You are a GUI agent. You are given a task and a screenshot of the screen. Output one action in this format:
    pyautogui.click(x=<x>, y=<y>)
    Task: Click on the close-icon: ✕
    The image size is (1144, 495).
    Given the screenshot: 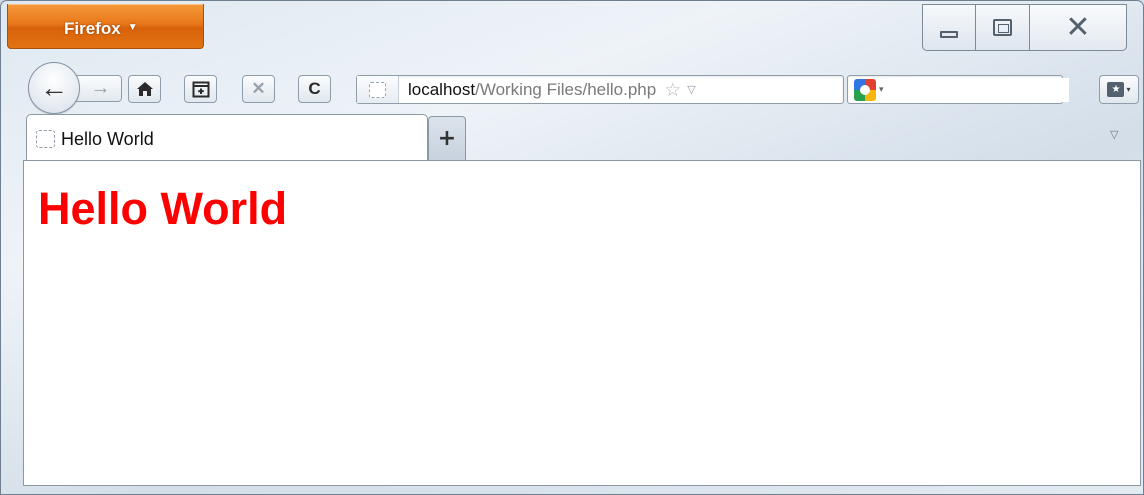 What is the action you would take?
    pyautogui.click(x=1078, y=27)
    